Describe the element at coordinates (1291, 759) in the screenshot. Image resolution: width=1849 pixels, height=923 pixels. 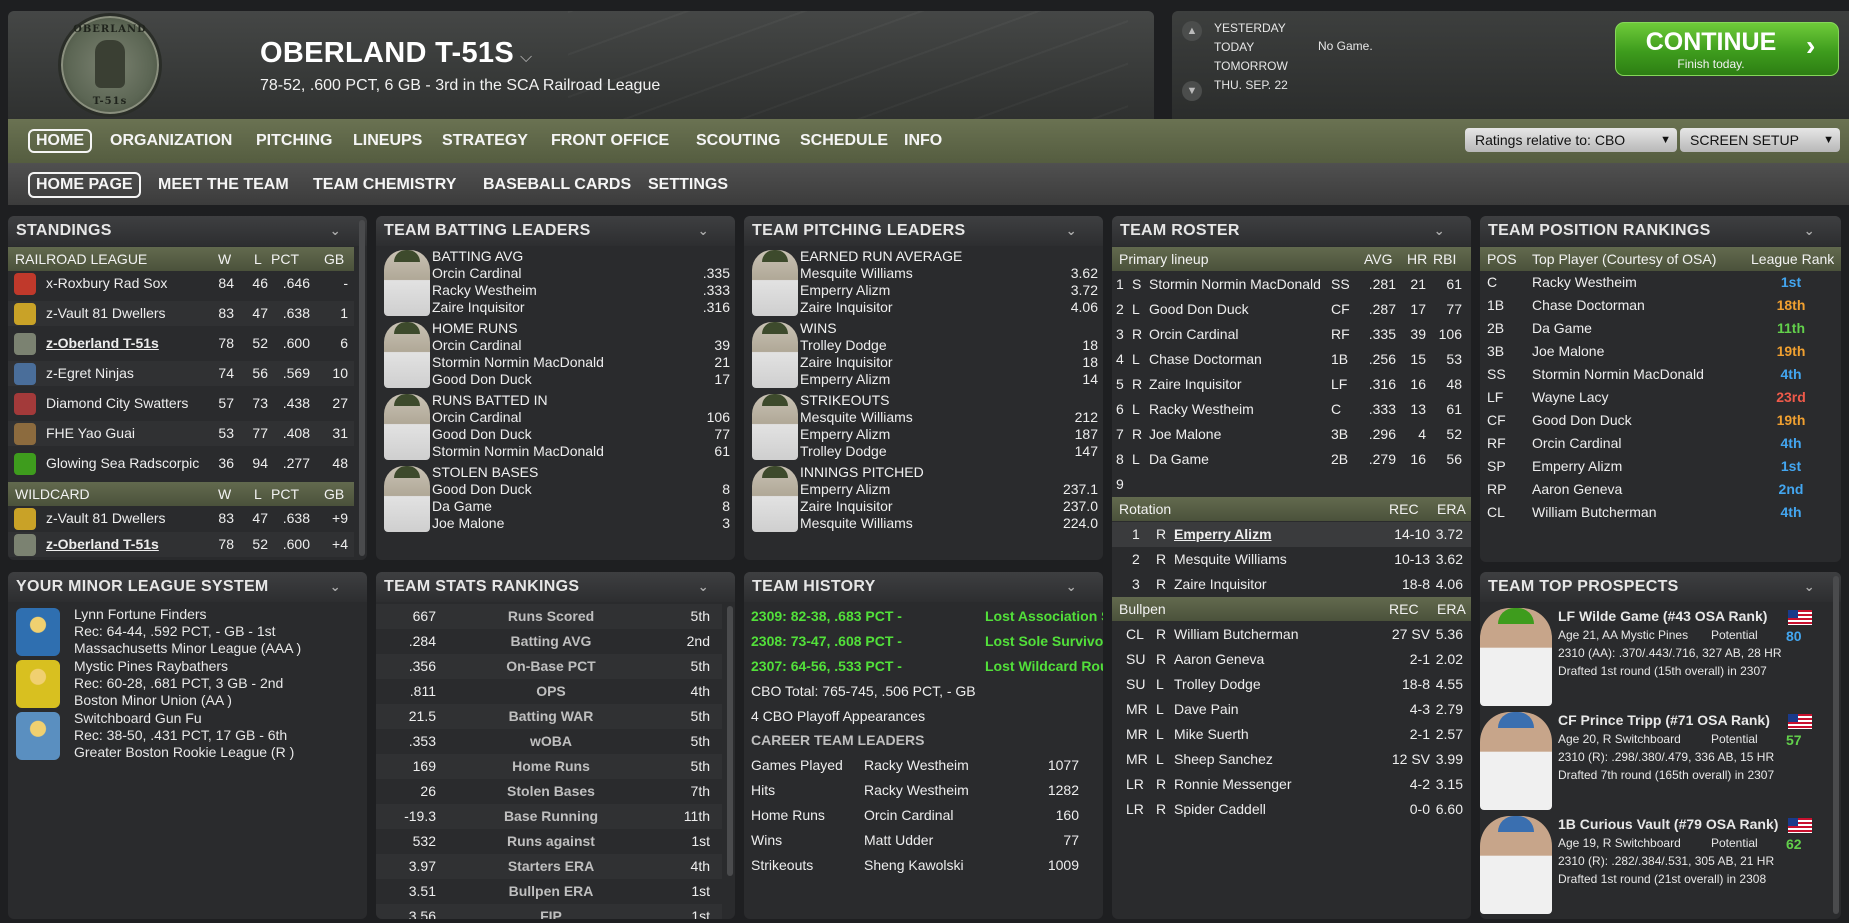
I see `bullpen-row: MR L Sheep Sanchez 12 SV 3.99` at that location.